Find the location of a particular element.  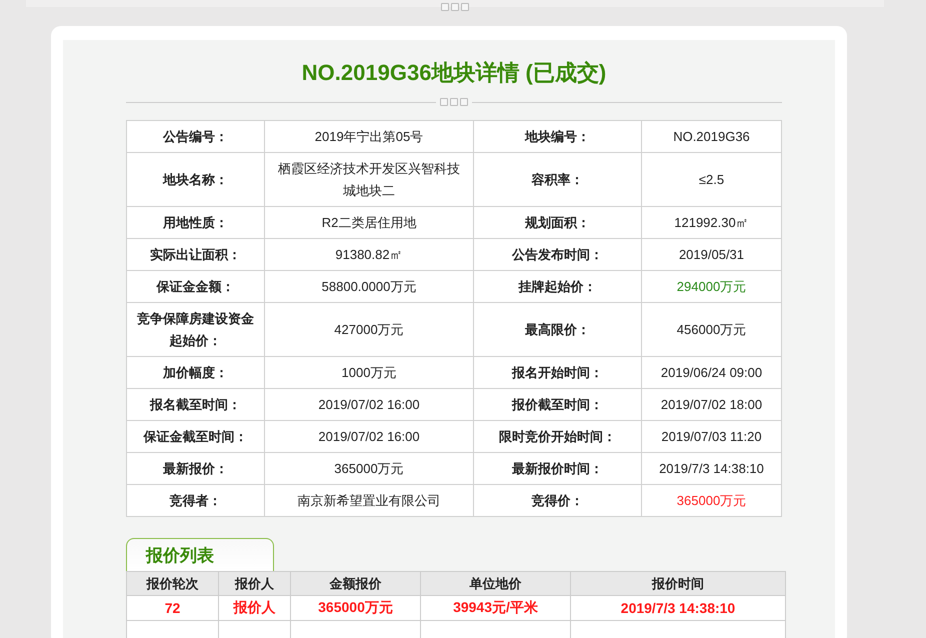

field-label: 挂牌起始价： is located at coordinates (558, 286).